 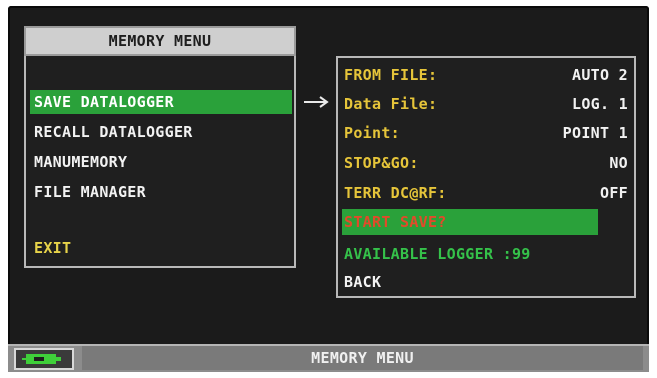 What do you see at coordinates (362, 358) in the screenshot?
I see `status-bar-title: MEMORY MENU` at bounding box center [362, 358].